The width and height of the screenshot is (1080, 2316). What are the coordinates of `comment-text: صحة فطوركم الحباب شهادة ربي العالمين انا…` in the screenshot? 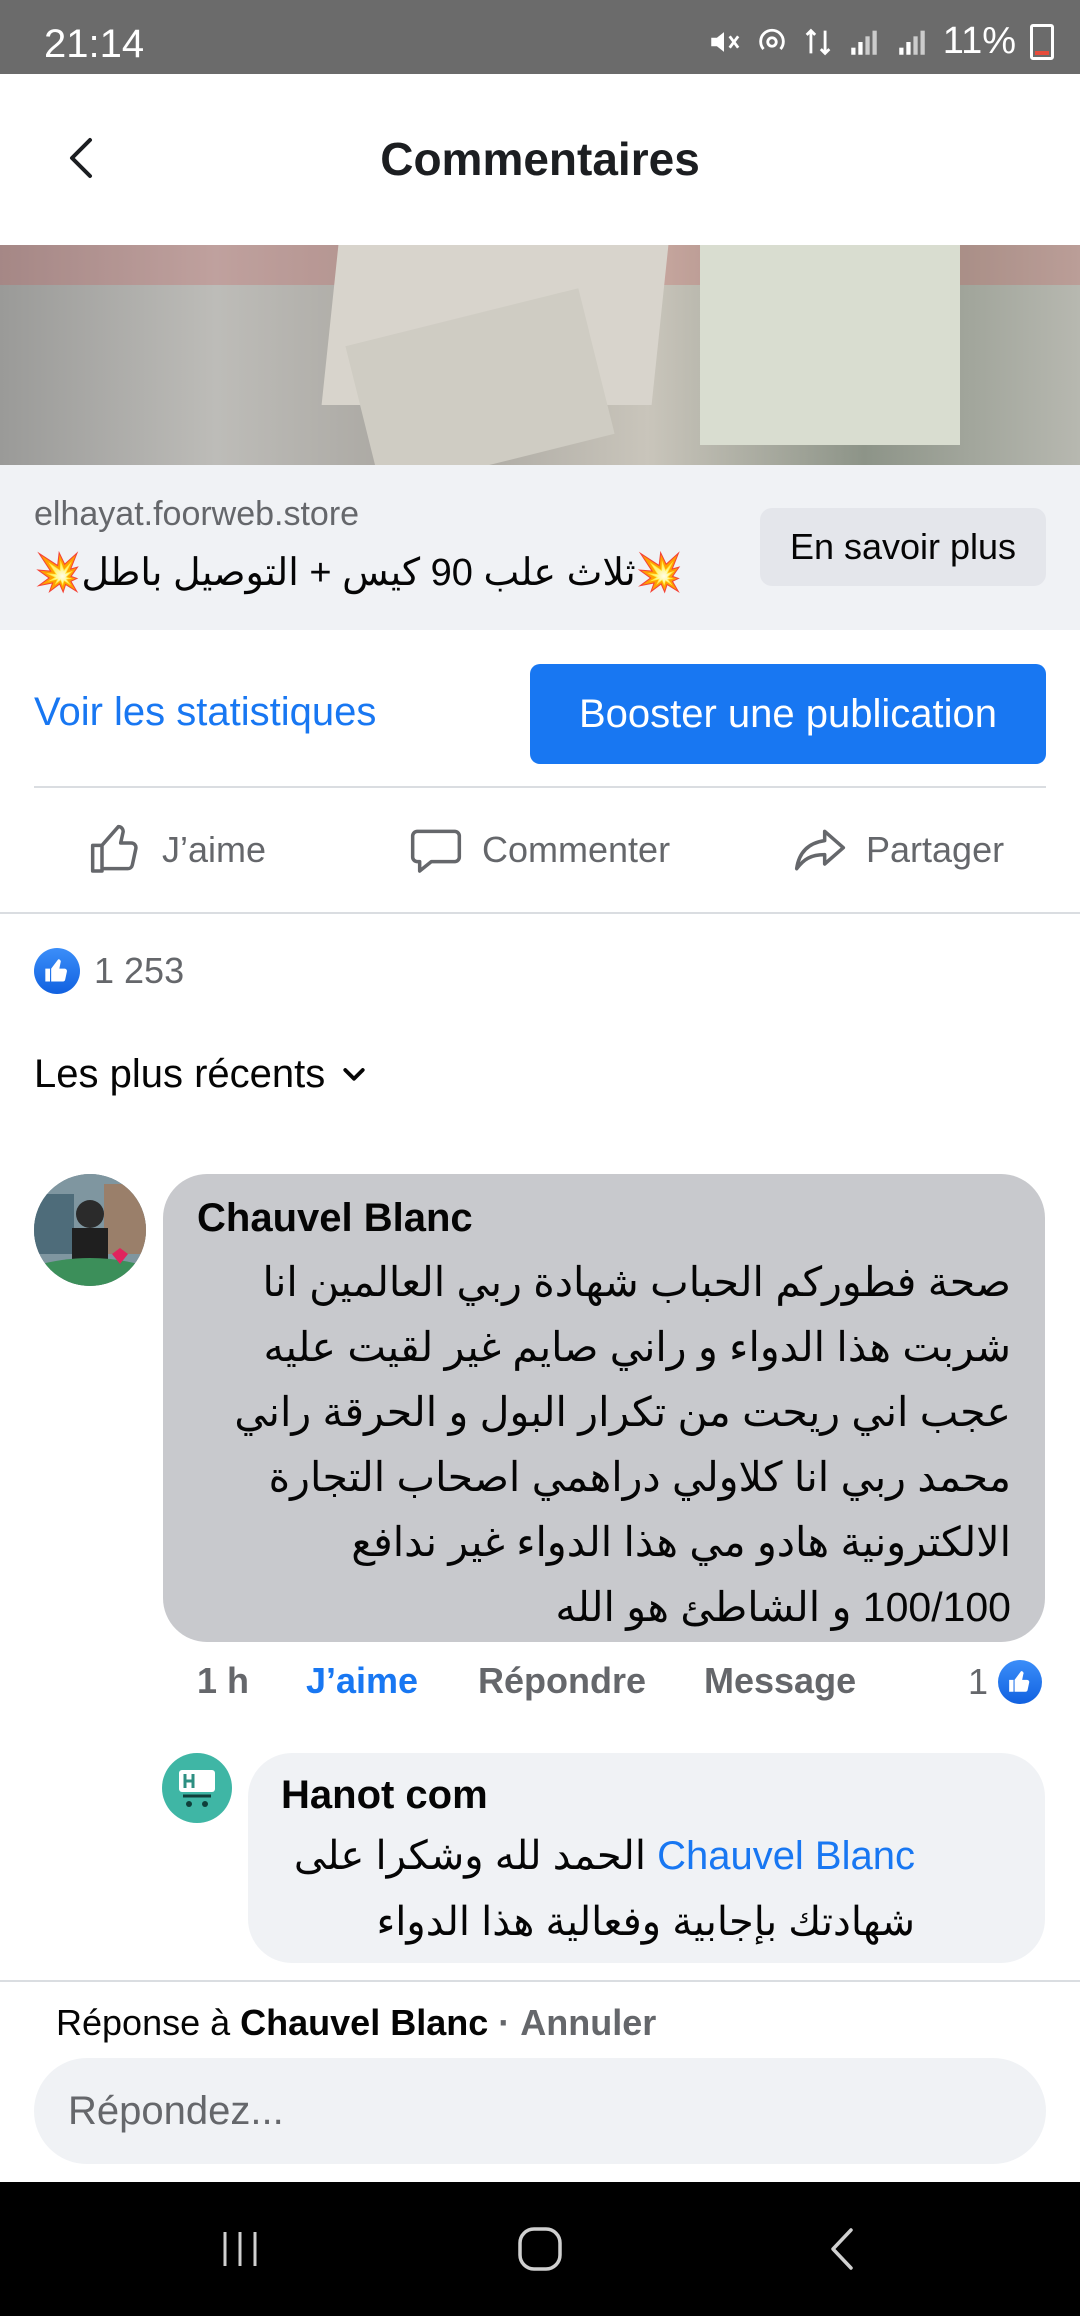 It's located at (622, 1444).